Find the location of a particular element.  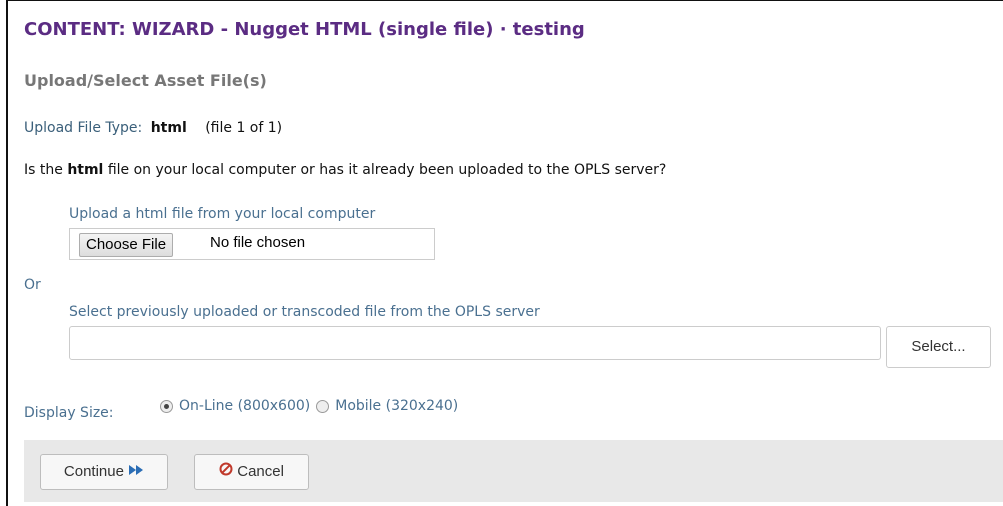

radio-mobile is located at coordinates (323, 406).